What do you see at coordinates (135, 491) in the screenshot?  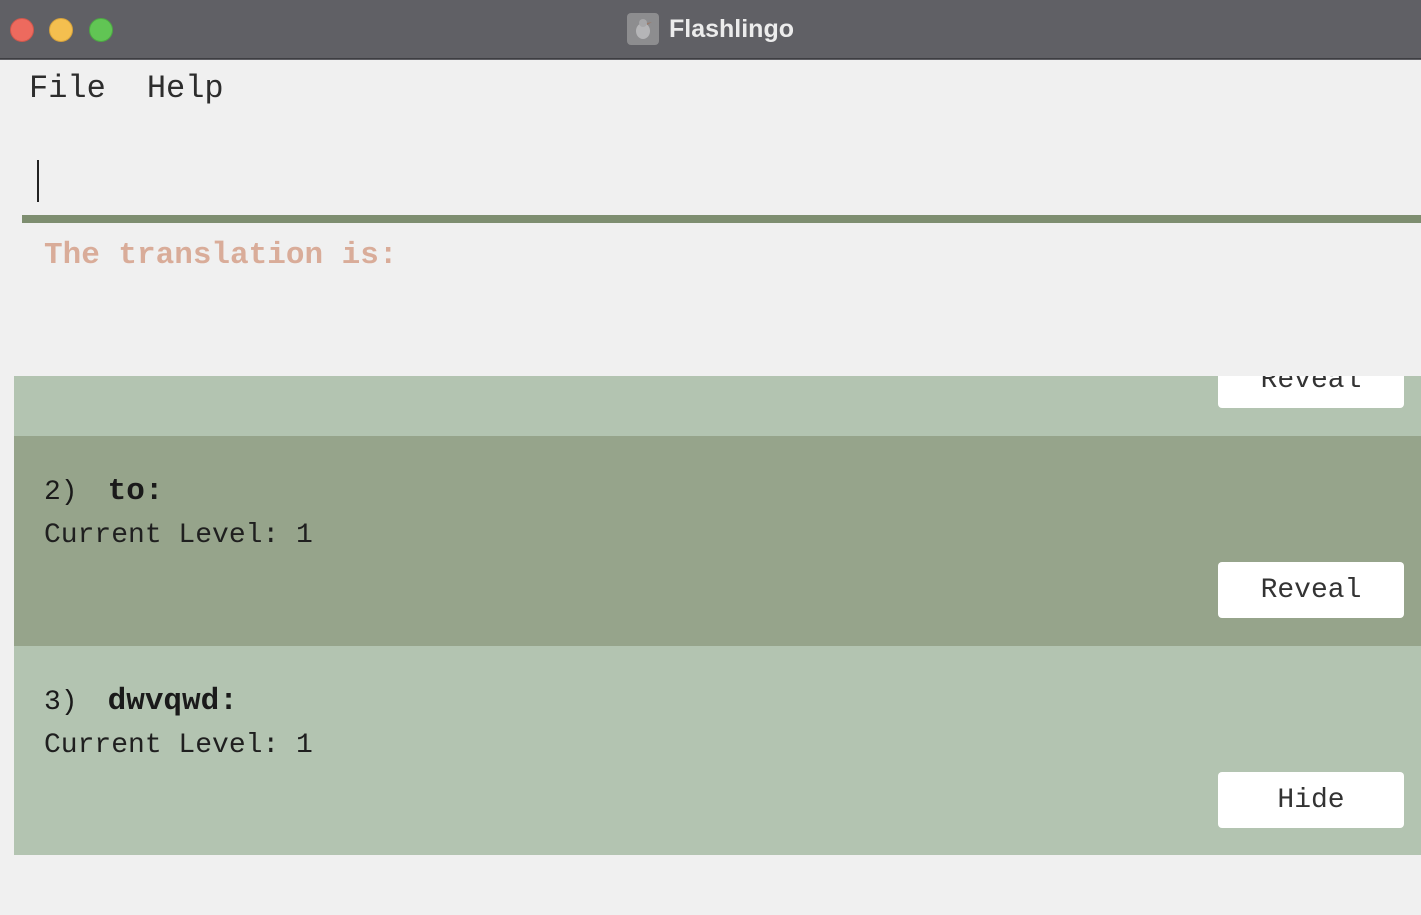 I see `flashcard-word: to:` at bounding box center [135, 491].